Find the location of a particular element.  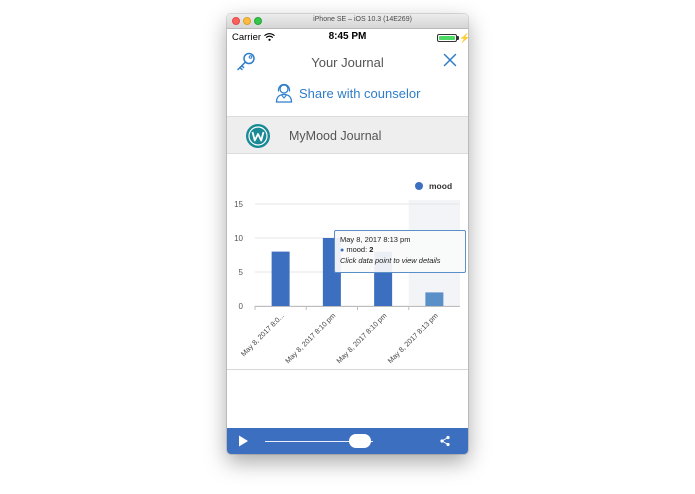

playback-slider-thumb is located at coordinates (360, 441).